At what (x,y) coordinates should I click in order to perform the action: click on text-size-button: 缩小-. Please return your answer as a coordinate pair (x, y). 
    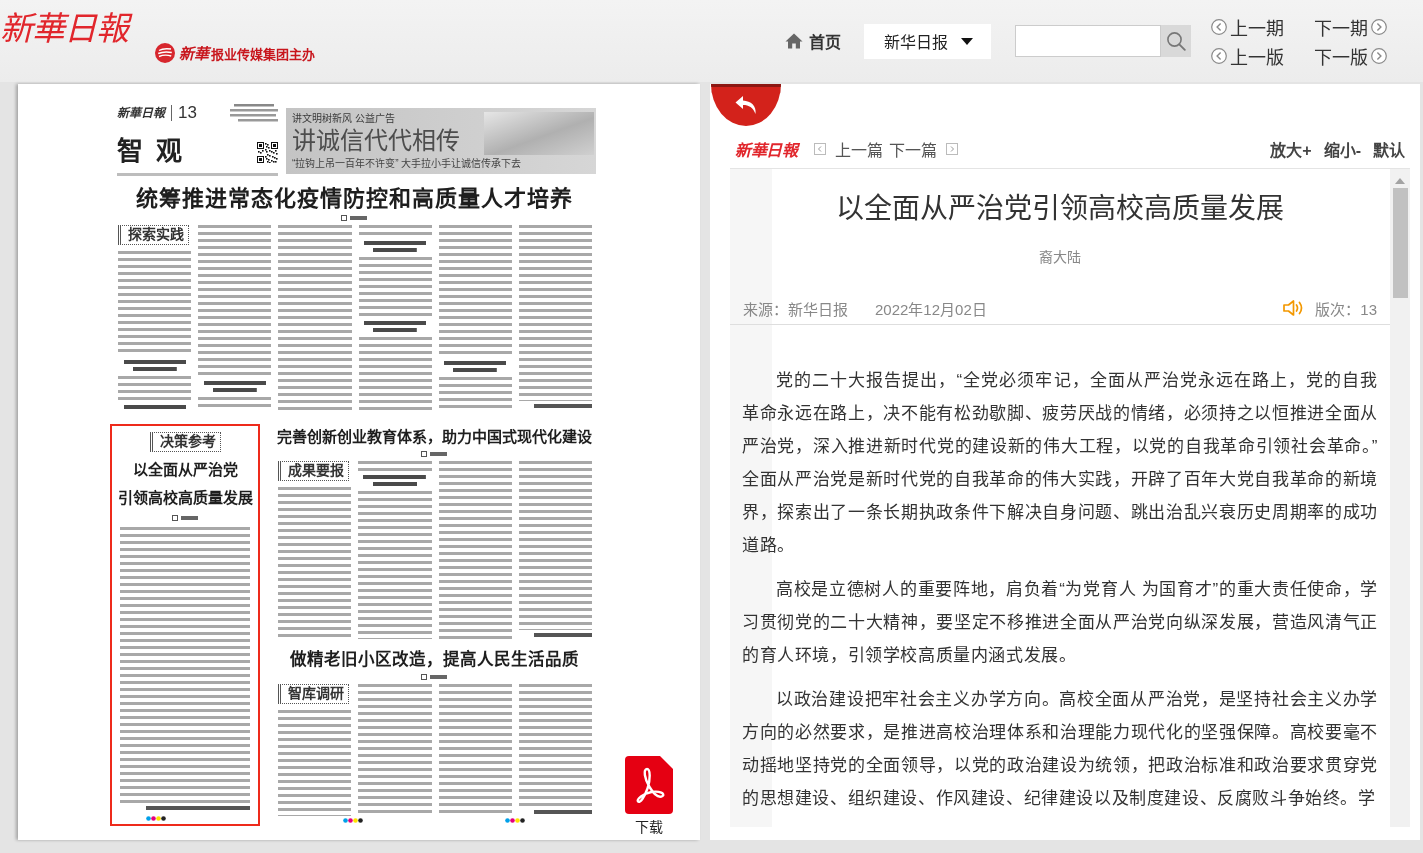
    Looking at the image, I should click on (1342, 149).